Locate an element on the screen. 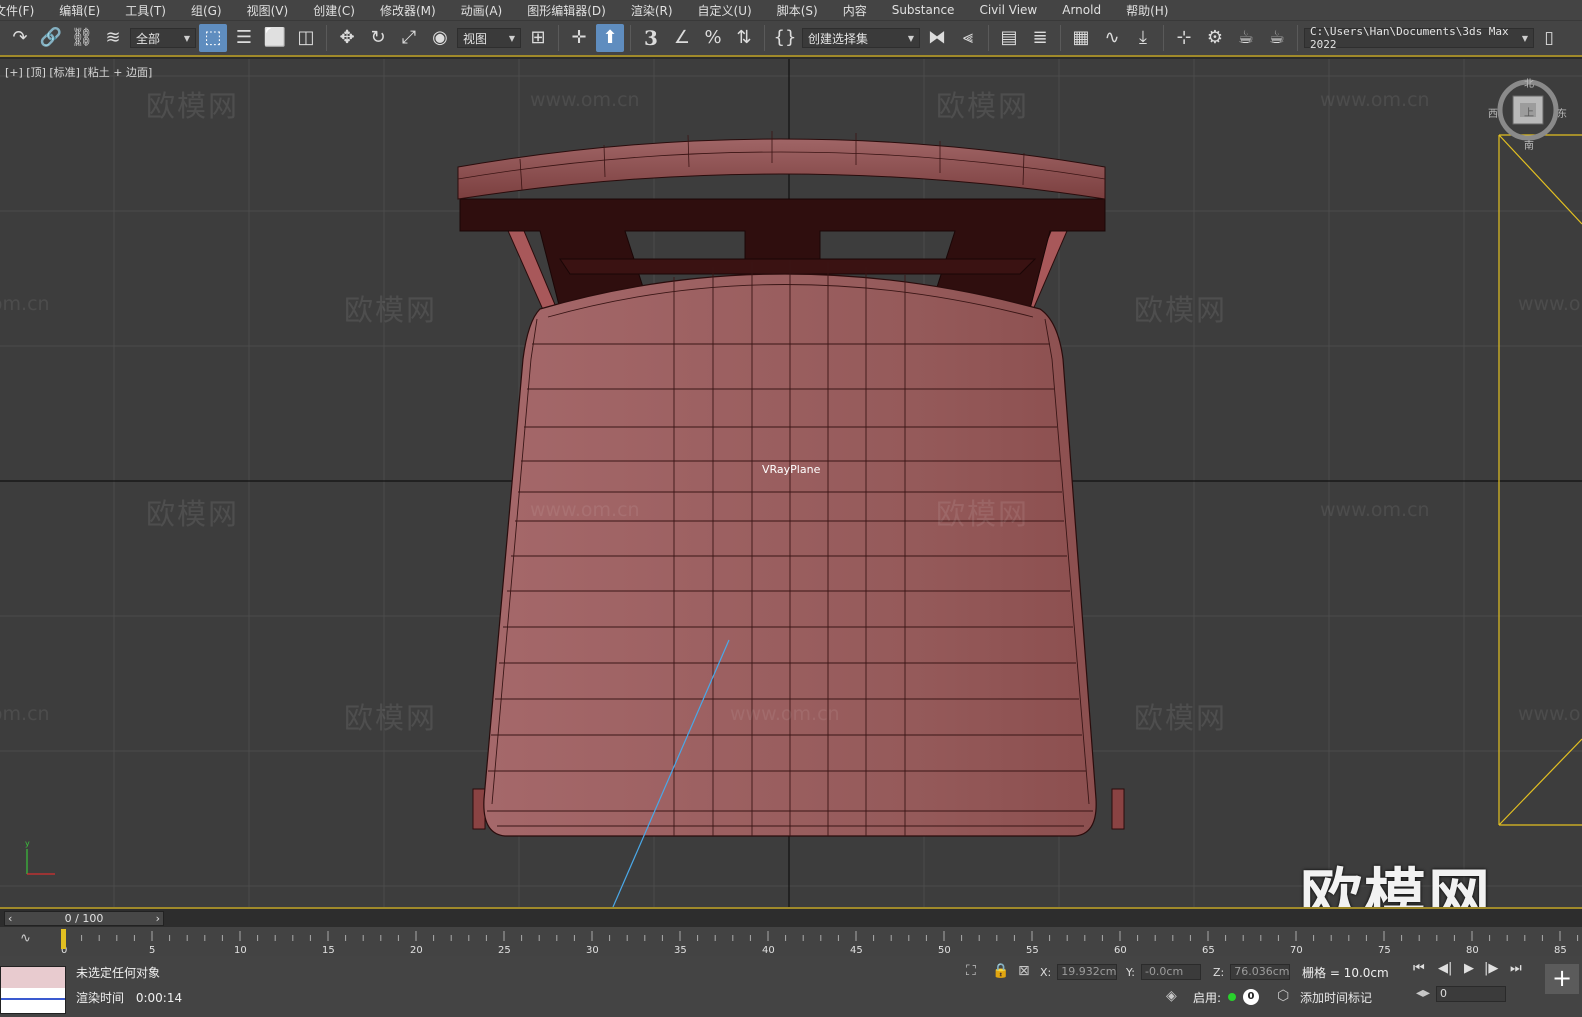 The height and width of the screenshot is (1017, 1582). unlink-icon: ⛓ is located at coordinates (82, 38).